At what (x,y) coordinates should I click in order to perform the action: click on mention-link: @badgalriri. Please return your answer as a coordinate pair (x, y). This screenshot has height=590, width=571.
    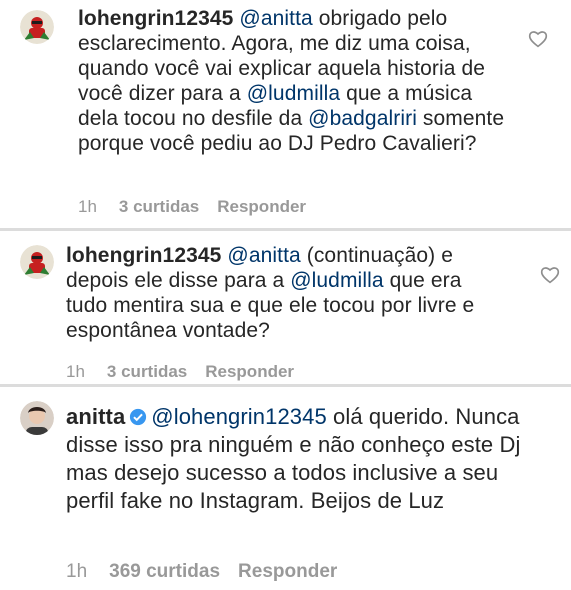
    Looking at the image, I should click on (362, 118).